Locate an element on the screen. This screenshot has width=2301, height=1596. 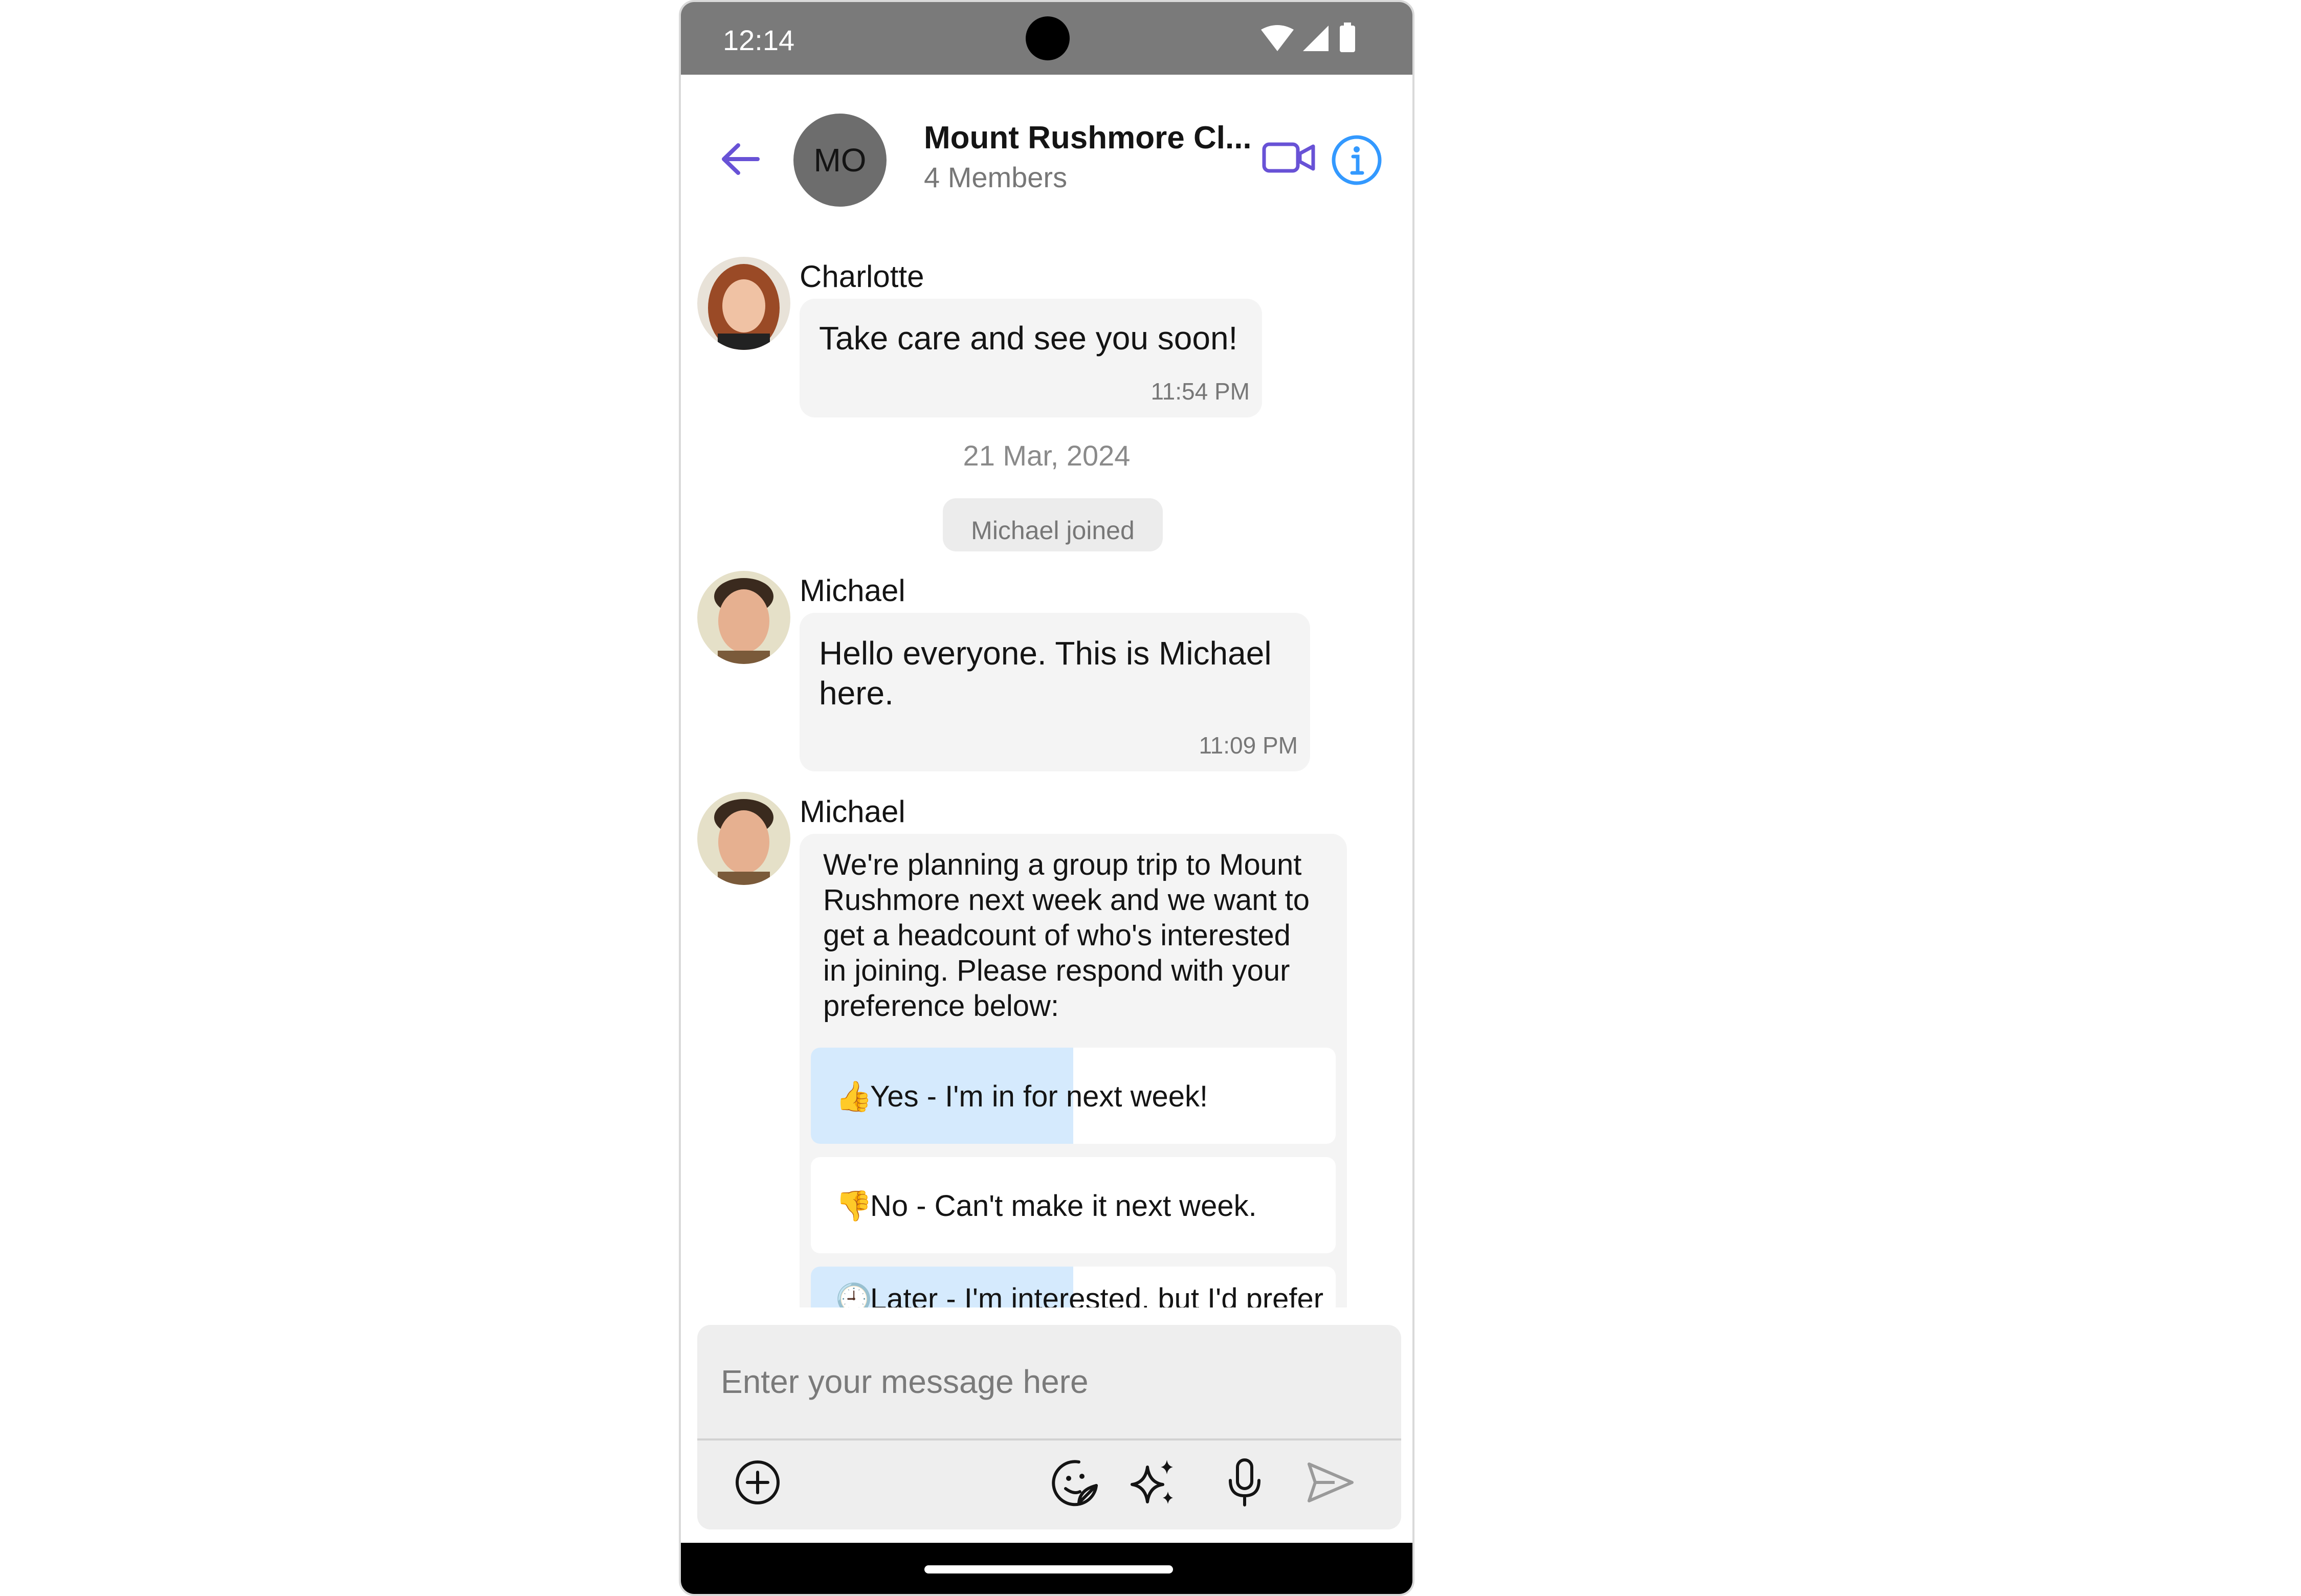
back-arrow-icon is located at coordinates (741, 159).